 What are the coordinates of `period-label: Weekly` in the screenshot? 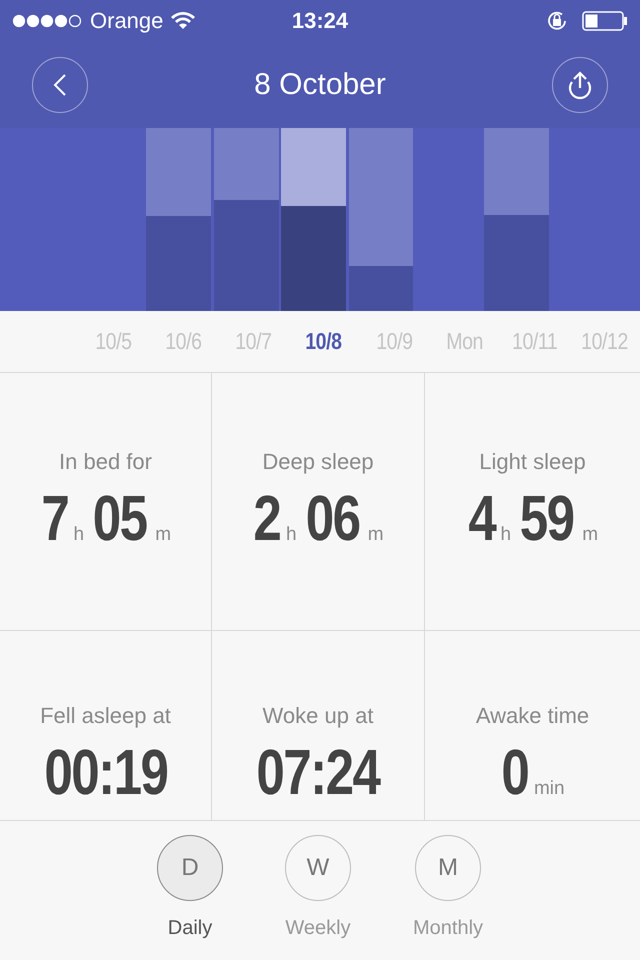 It's located at (318, 928).